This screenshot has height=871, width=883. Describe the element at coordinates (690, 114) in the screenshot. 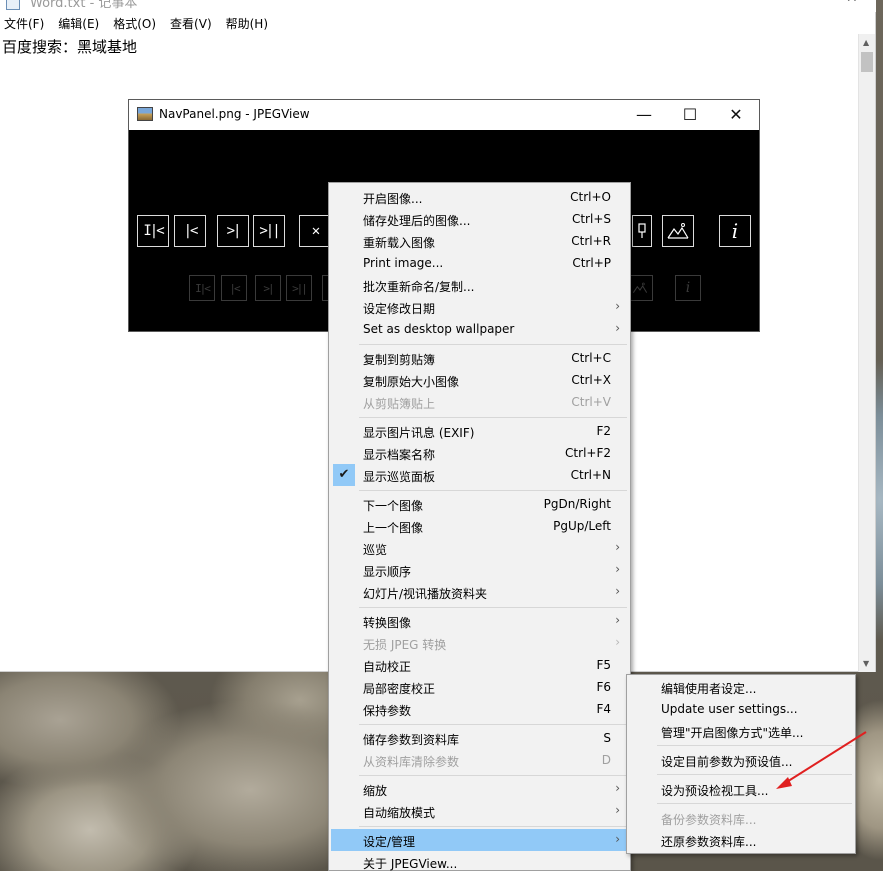

I see `maximize-icon: ☐` at that location.